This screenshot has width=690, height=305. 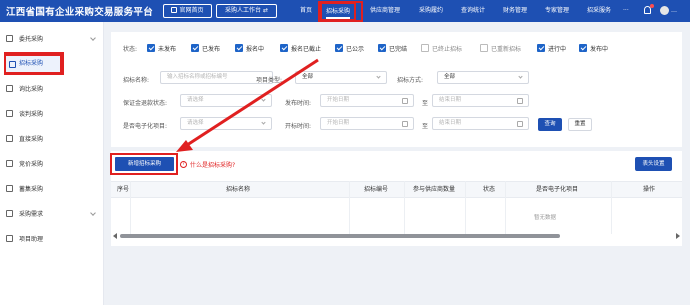 What do you see at coordinates (151, 48) in the screenshot?
I see `status-checkbox-unpublished` at bounding box center [151, 48].